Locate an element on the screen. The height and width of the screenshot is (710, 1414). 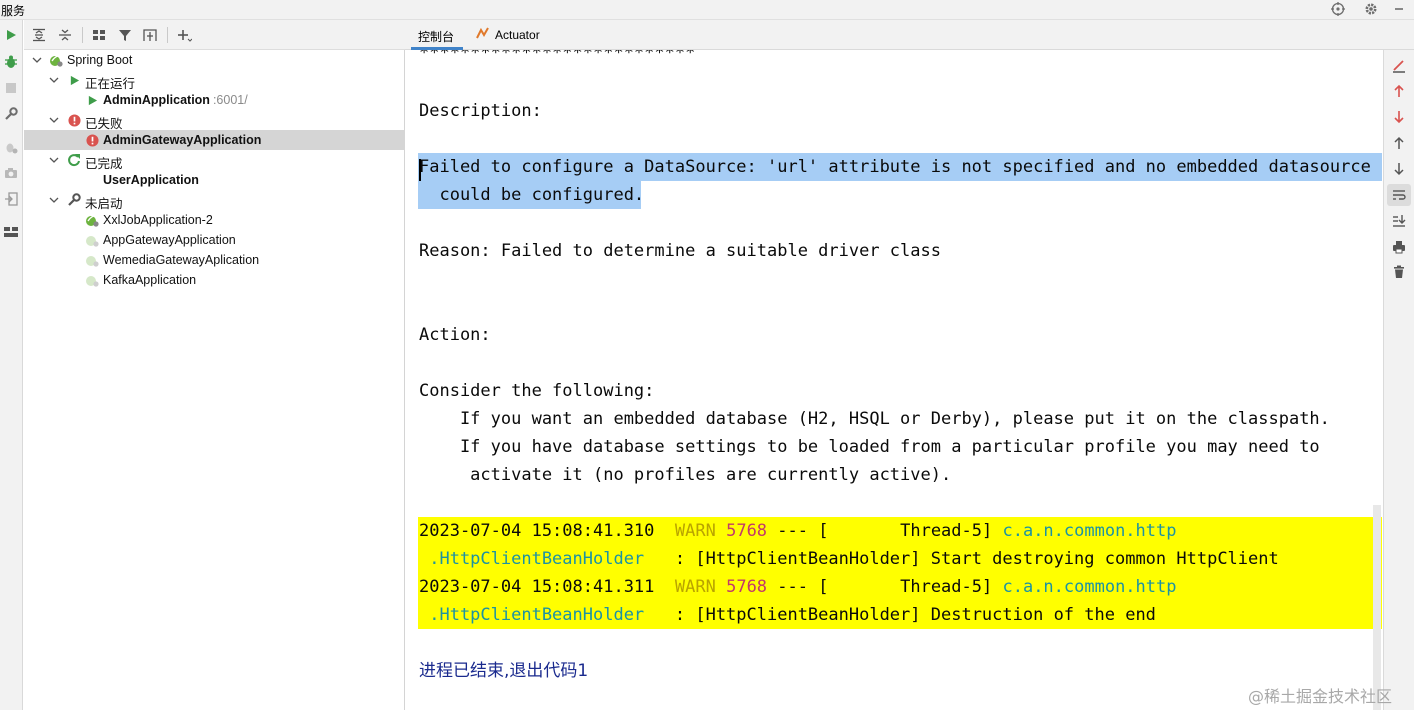
minimize-icon is located at coordinates (1399, 9).